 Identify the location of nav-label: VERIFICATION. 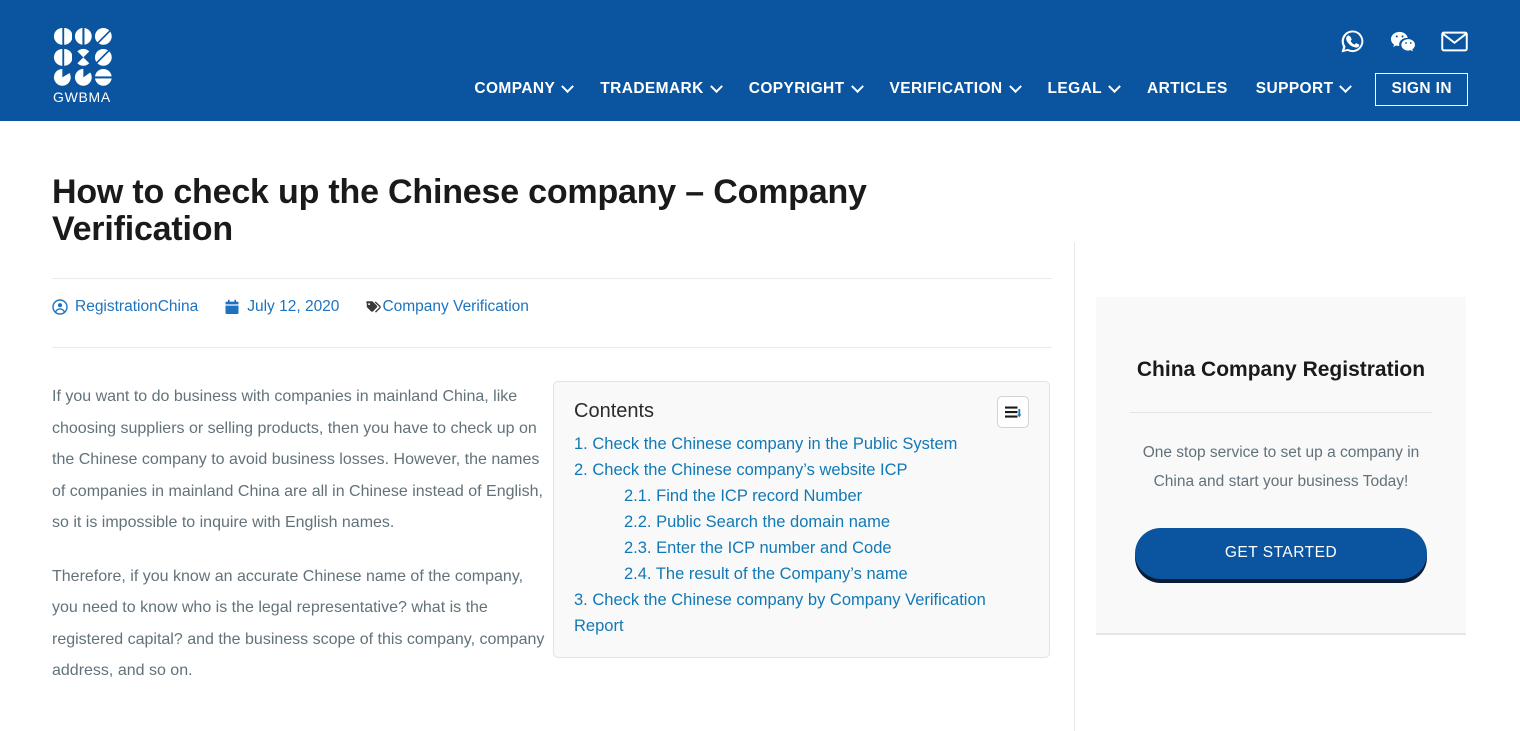
(946, 89).